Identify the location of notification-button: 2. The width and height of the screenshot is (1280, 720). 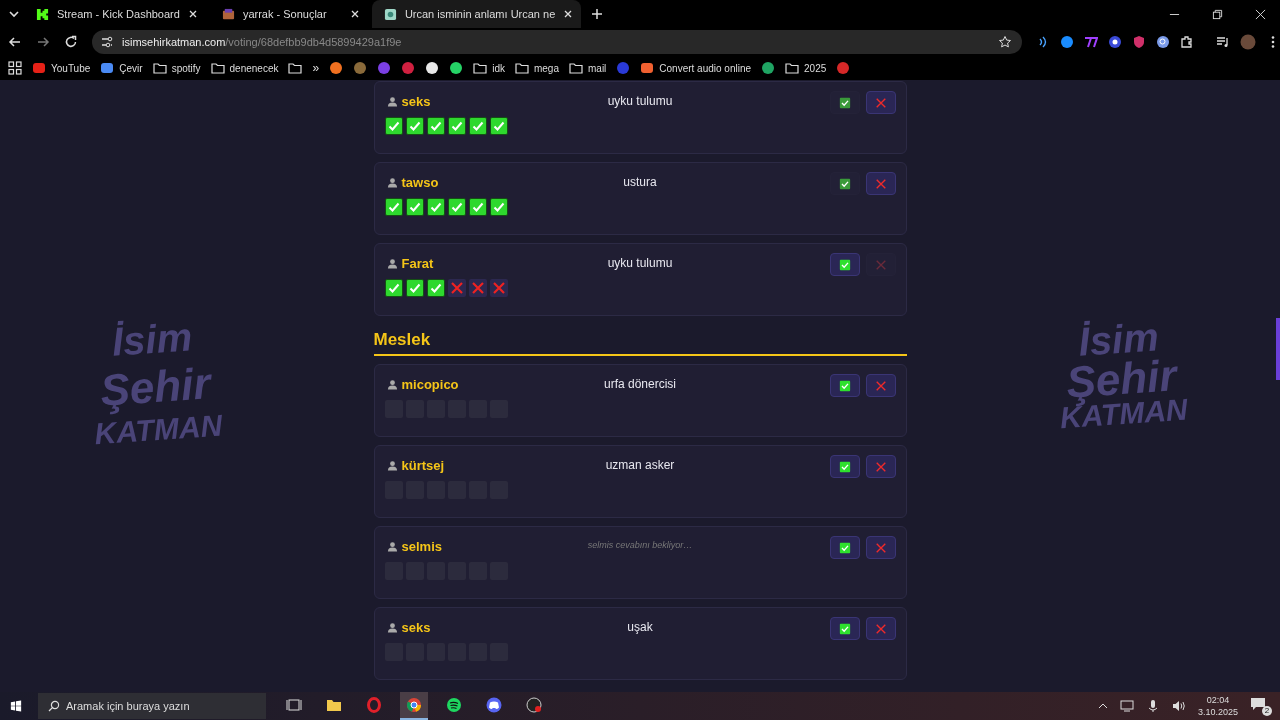
(1261, 706).